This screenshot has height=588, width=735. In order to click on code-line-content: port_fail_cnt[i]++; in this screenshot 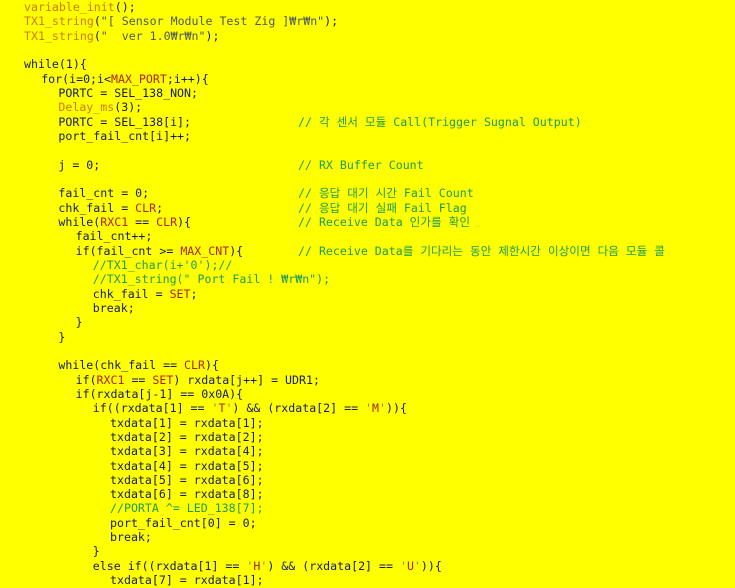, I will do `click(95, 136)`.